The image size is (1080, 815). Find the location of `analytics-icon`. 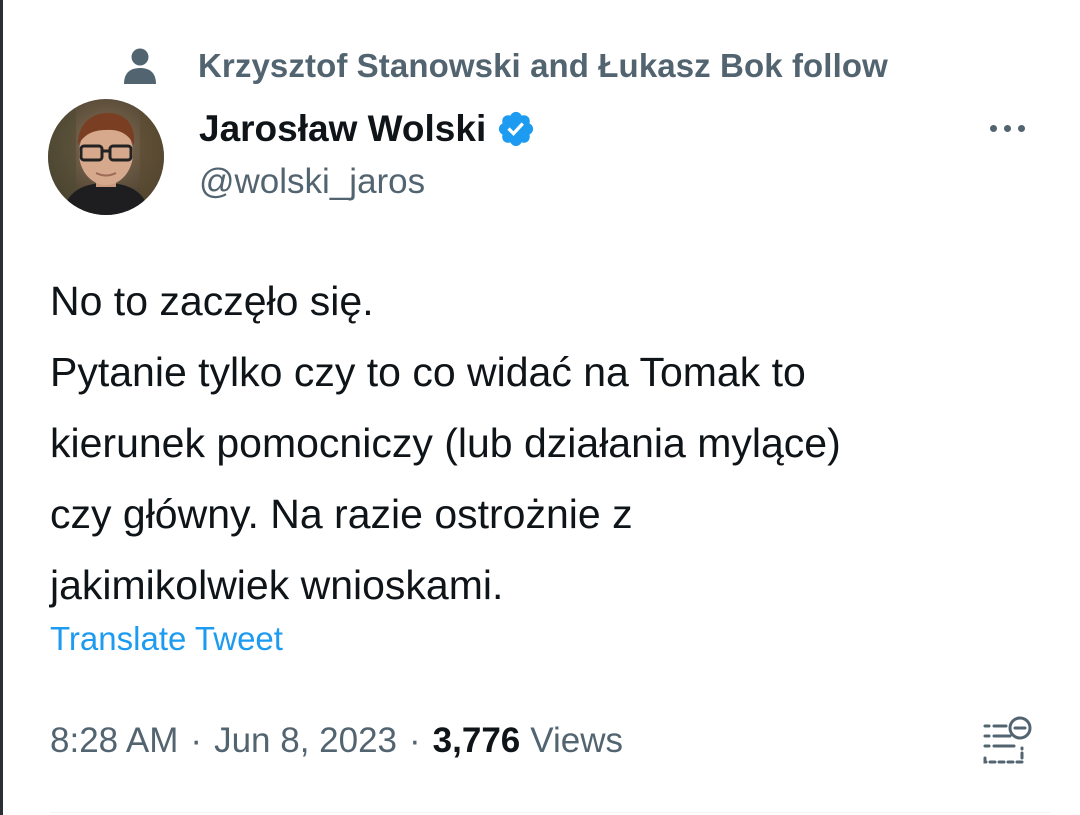

analytics-icon is located at coordinates (1007, 740).